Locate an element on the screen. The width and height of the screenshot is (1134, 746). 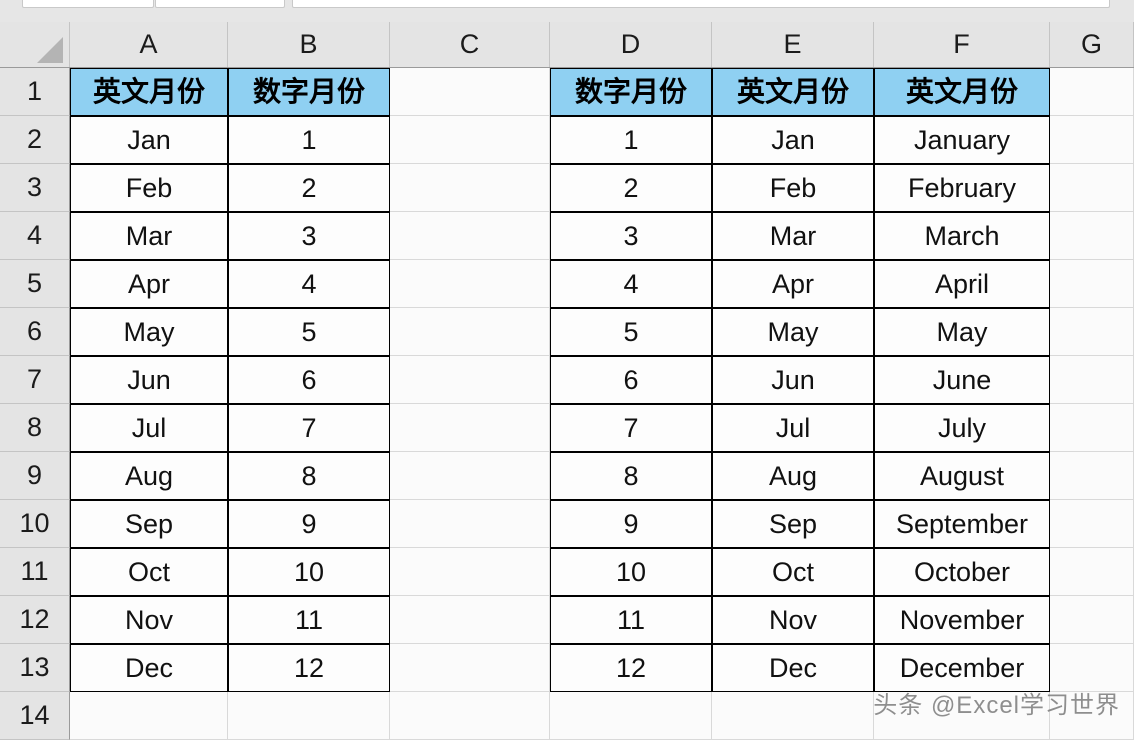
row-header-5: 5 is located at coordinates (35, 284).